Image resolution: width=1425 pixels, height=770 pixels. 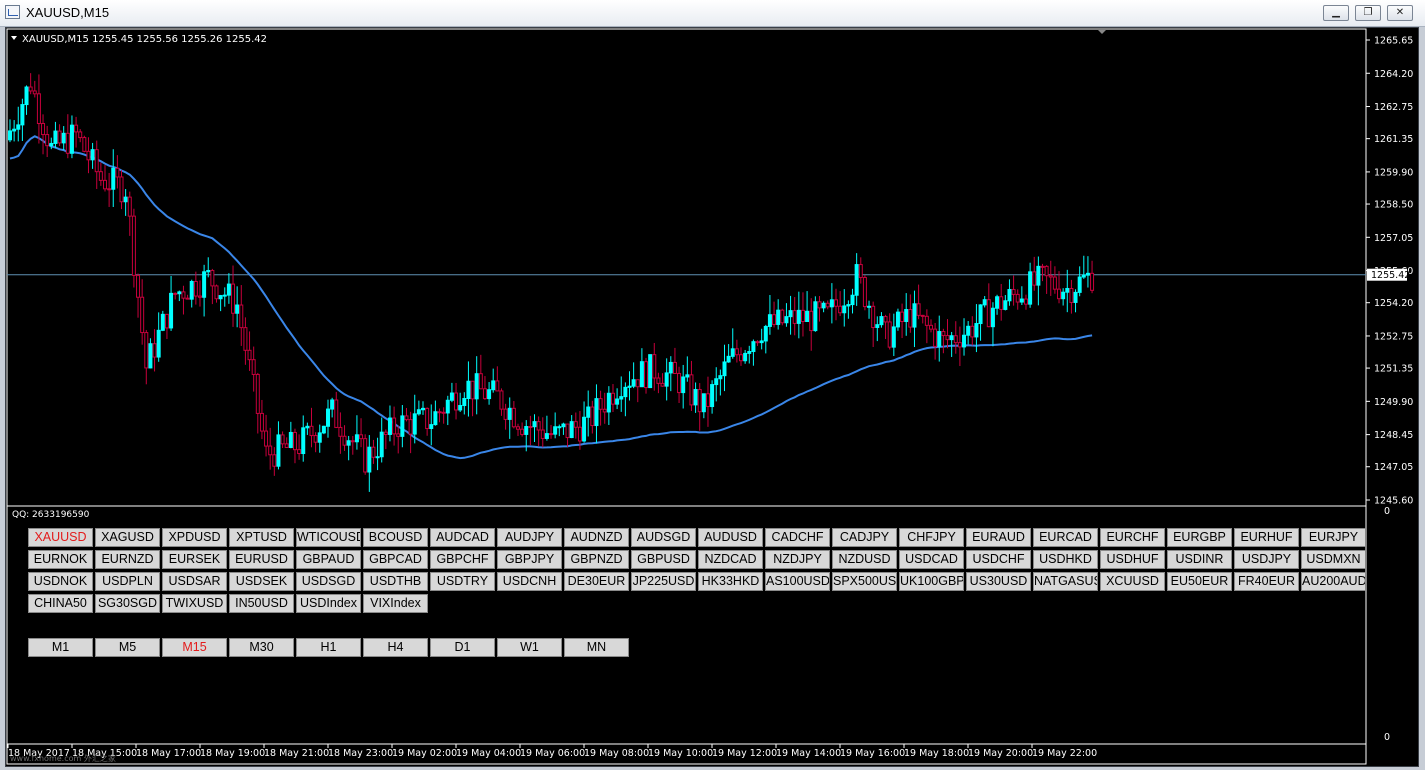 What do you see at coordinates (395, 603) in the screenshot?
I see `symbol-button-vixindex: VIXIndex` at bounding box center [395, 603].